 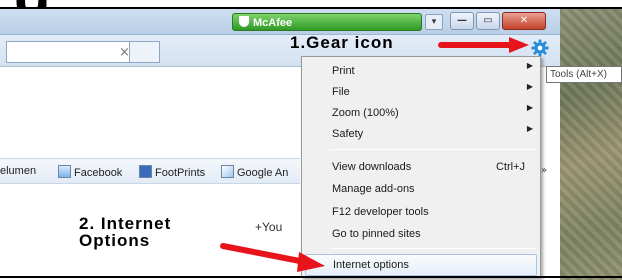 What do you see at coordinates (510, 167) in the screenshot?
I see `shortcut-label: Ctrl+J` at bounding box center [510, 167].